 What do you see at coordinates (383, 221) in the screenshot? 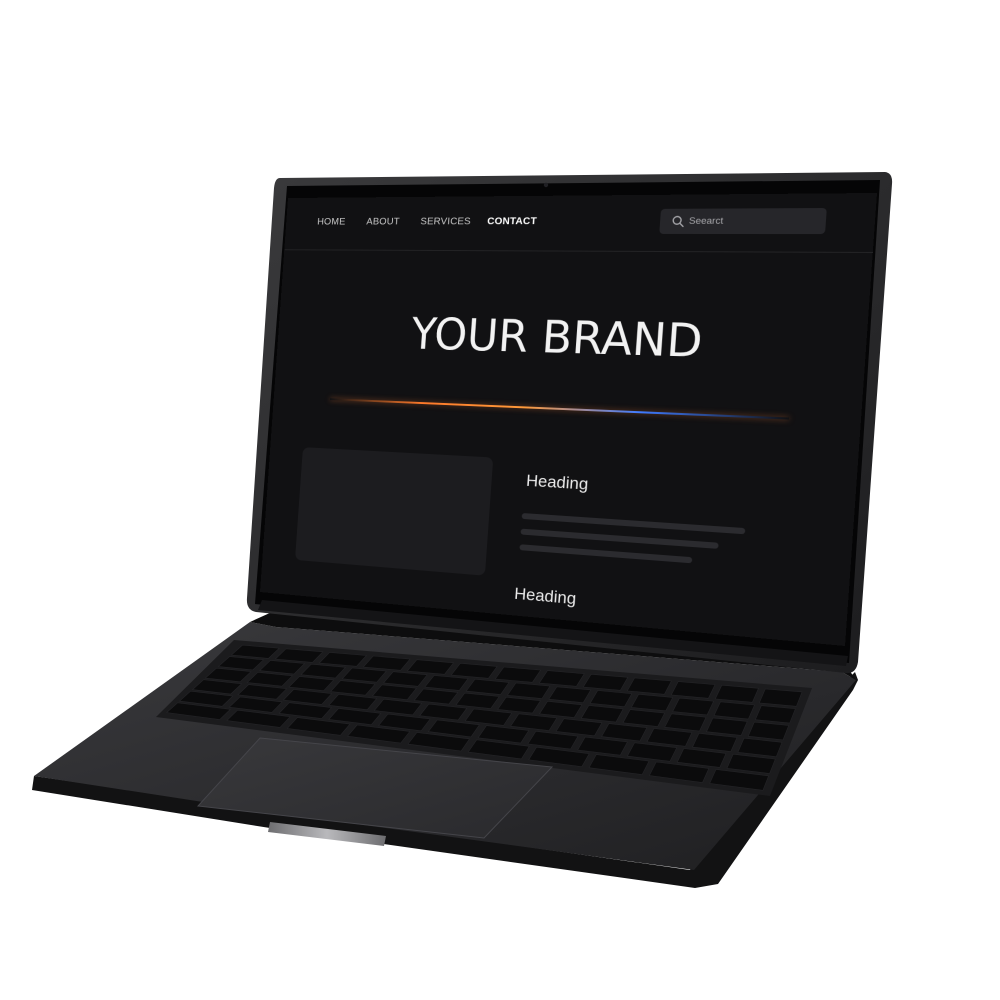
I see `nav-about-link: ABOUT` at bounding box center [383, 221].